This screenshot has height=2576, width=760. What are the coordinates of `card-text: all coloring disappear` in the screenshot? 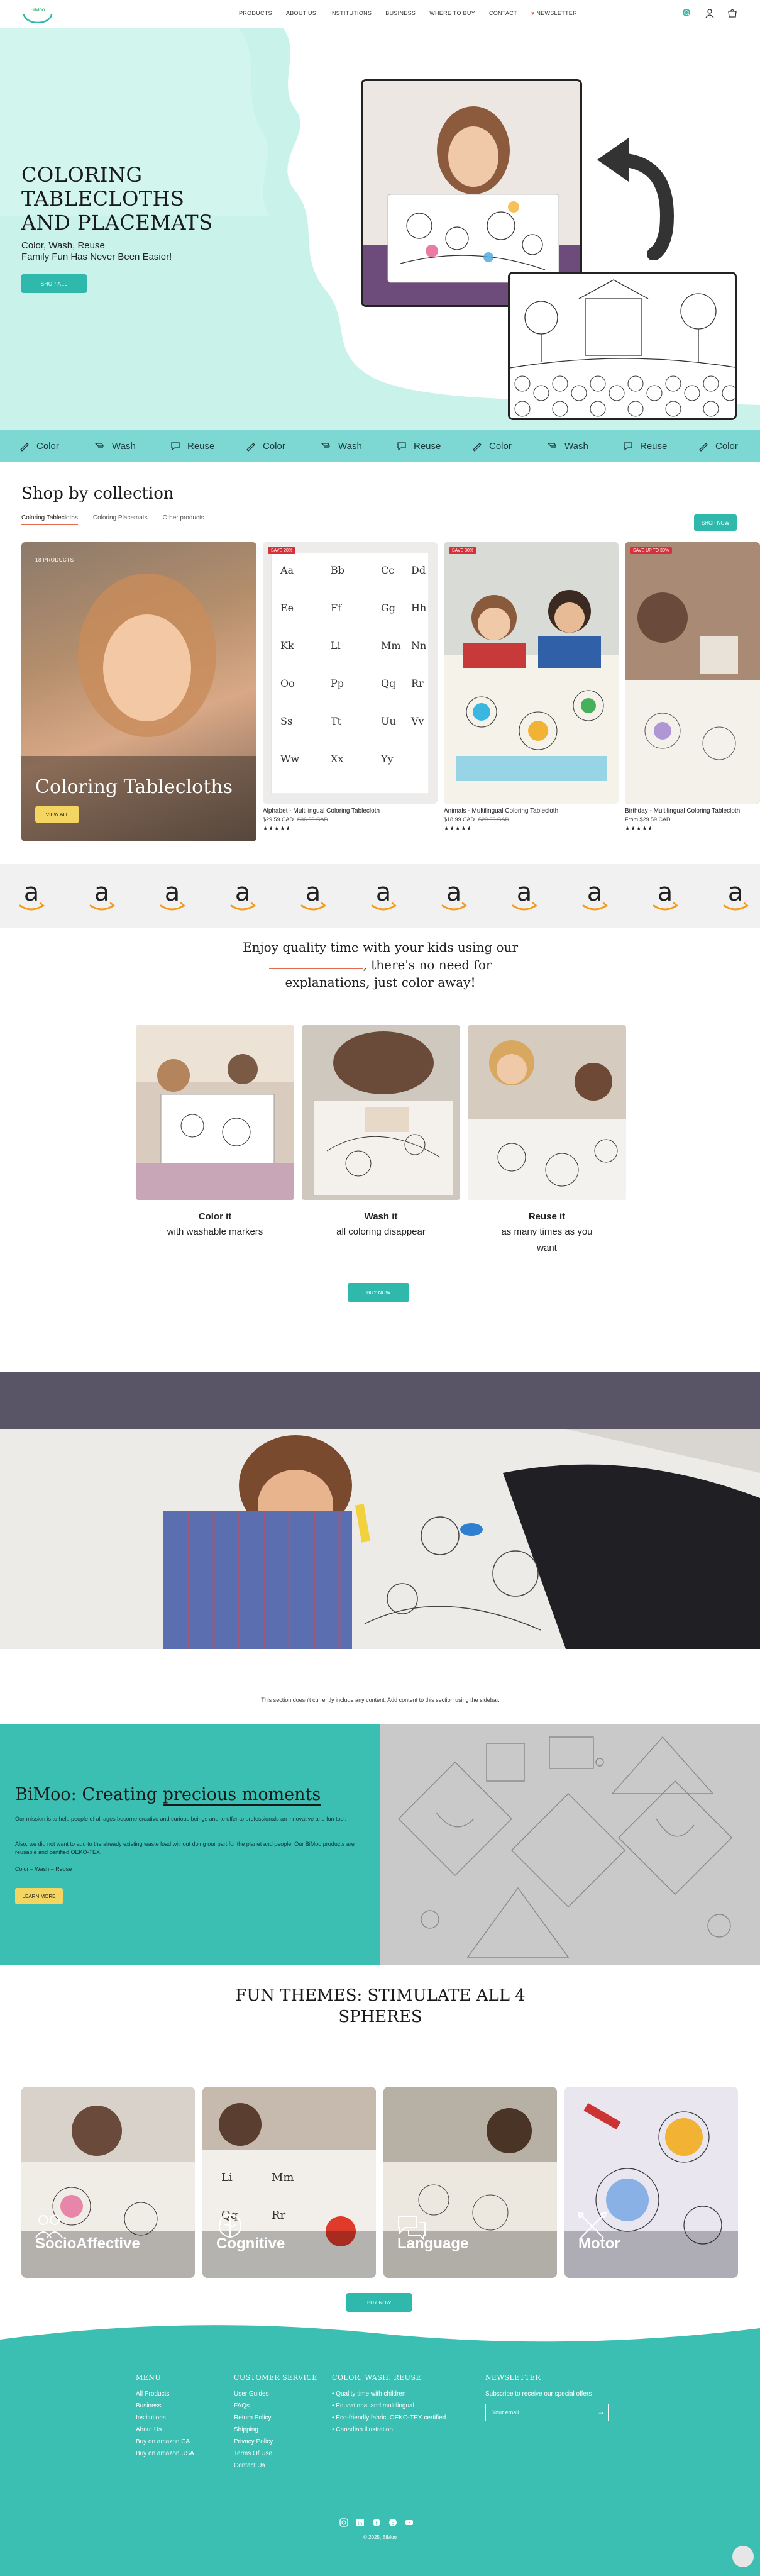 It's located at (381, 1231).